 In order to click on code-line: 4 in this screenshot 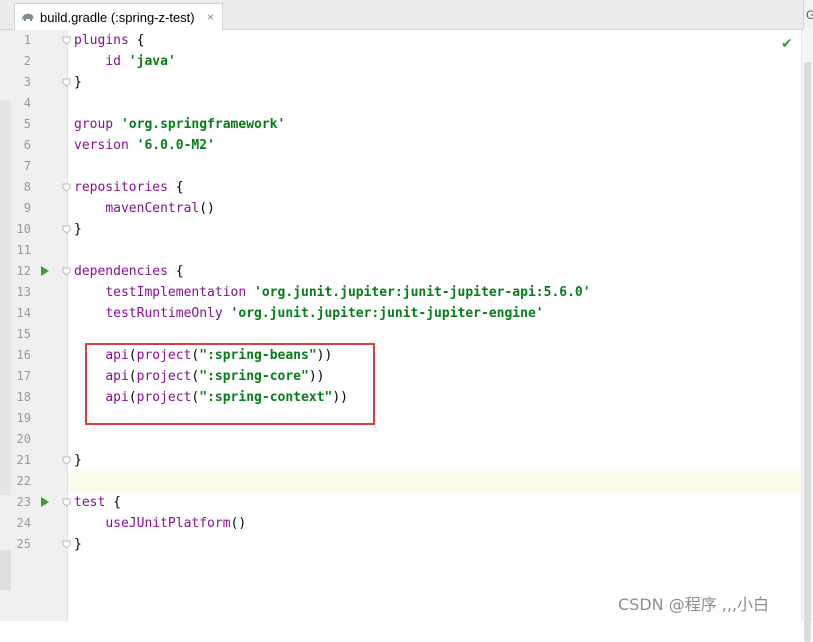, I will do `click(400, 103)`.